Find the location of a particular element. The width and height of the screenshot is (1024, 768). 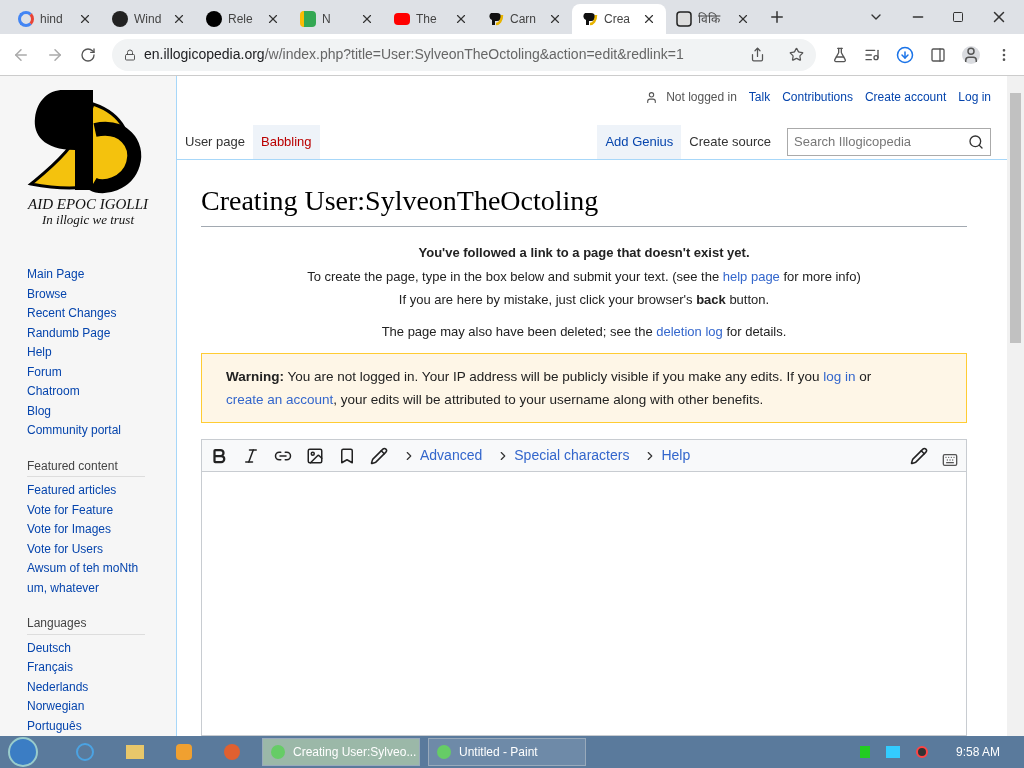

sidebar-link: Randumb Page is located at coordinates (101, 333).